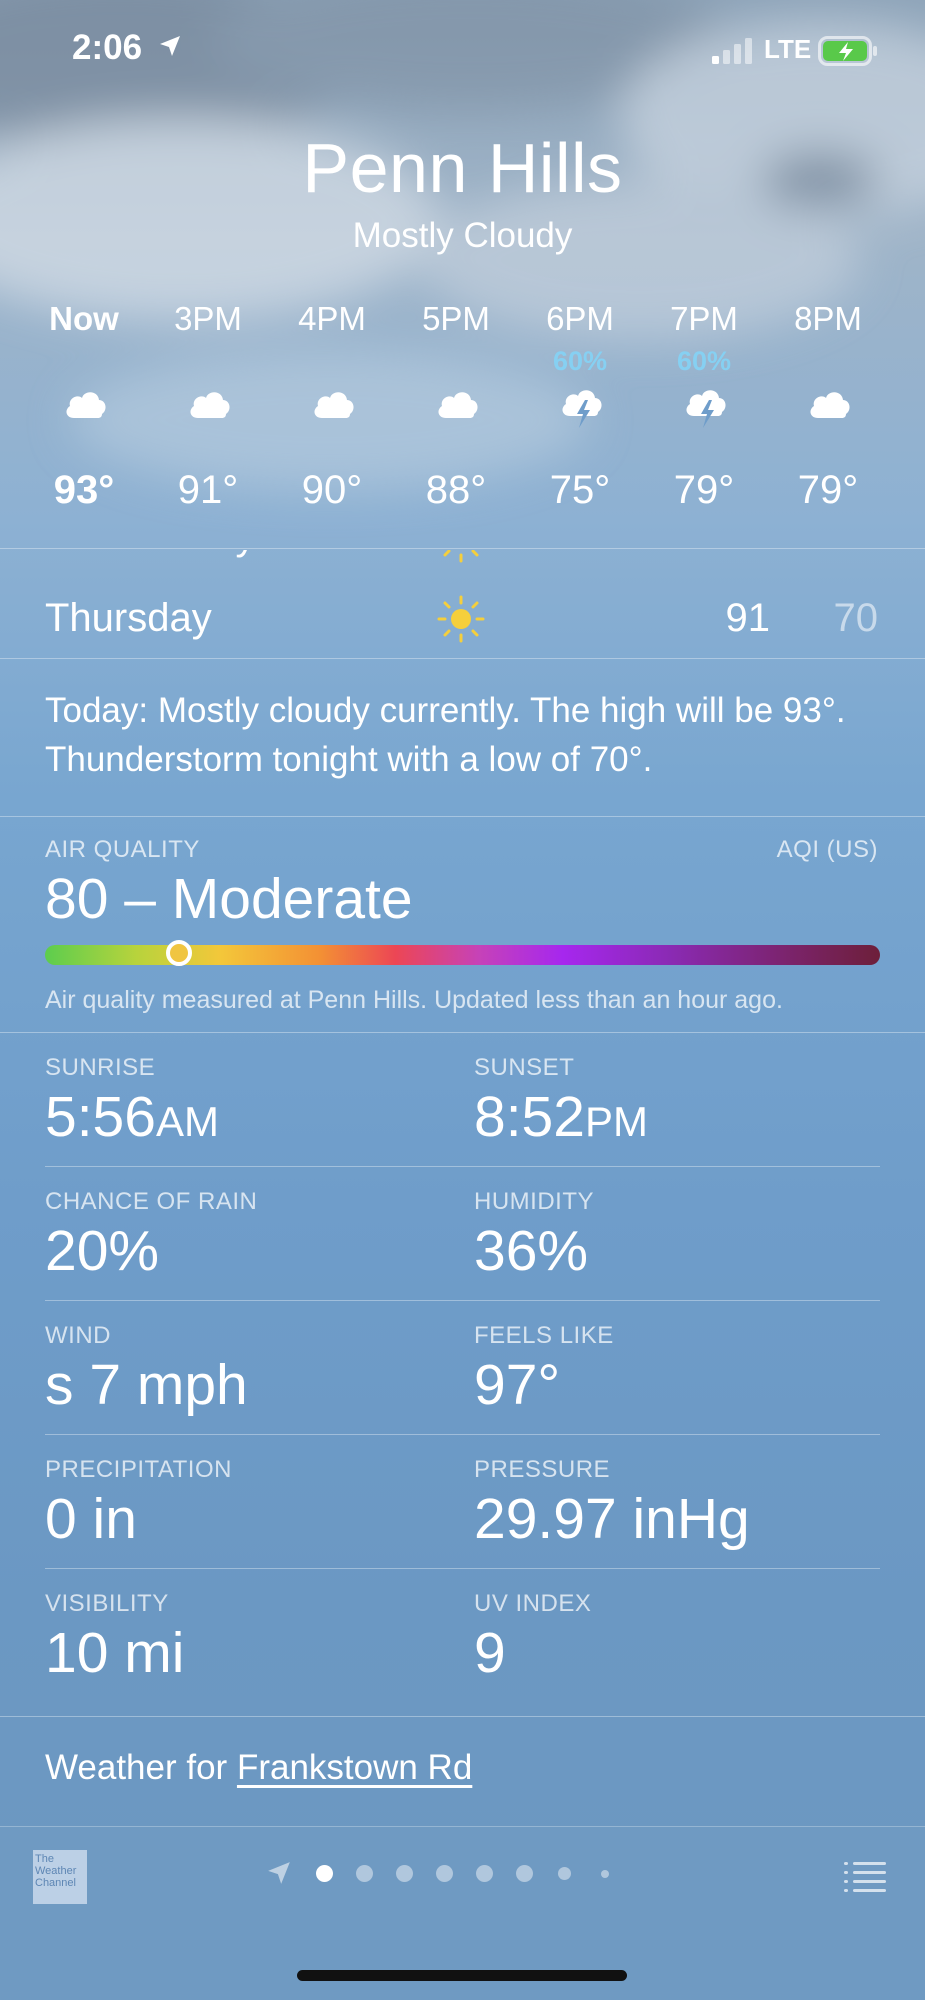  I want to click on sunset-time: 8:52, so click(529, 1117).